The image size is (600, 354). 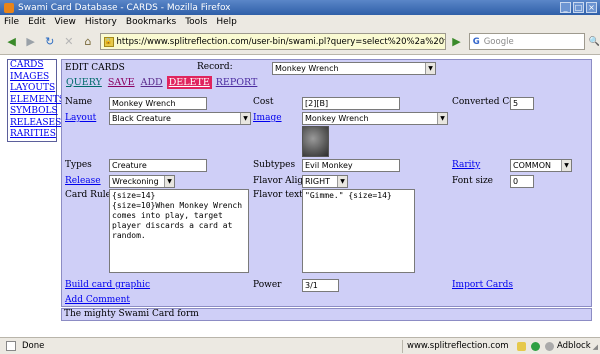 What do you see at coordinates (32, 66) in the screenshot?
I see `sidebar-item-cards: CARDS` at bounding box center [32, 66].